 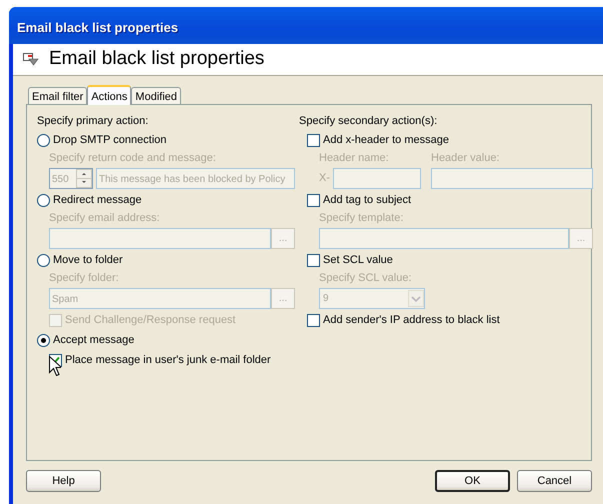 I want to click on tab: Actions, so click(x=109, y=95).